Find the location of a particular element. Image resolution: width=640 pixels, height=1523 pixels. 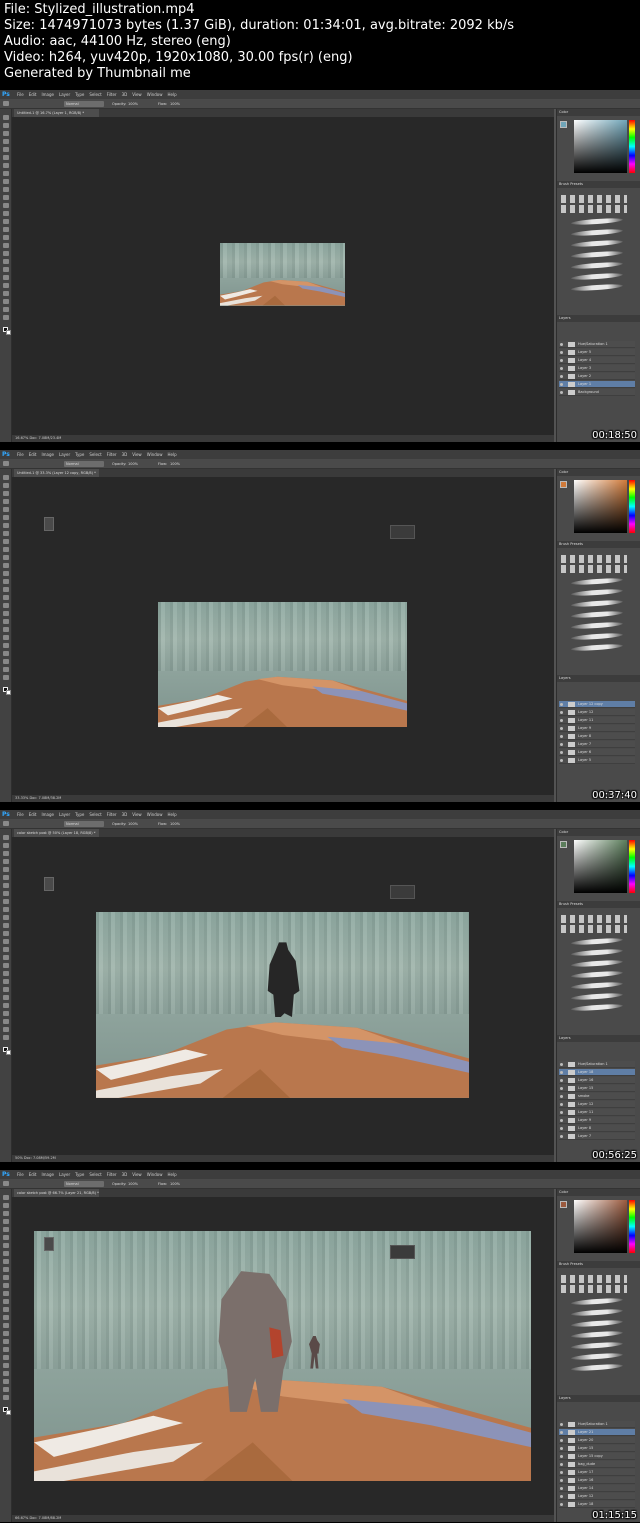

layer-row: Layer 15 is located at coordinates (597, 1088).